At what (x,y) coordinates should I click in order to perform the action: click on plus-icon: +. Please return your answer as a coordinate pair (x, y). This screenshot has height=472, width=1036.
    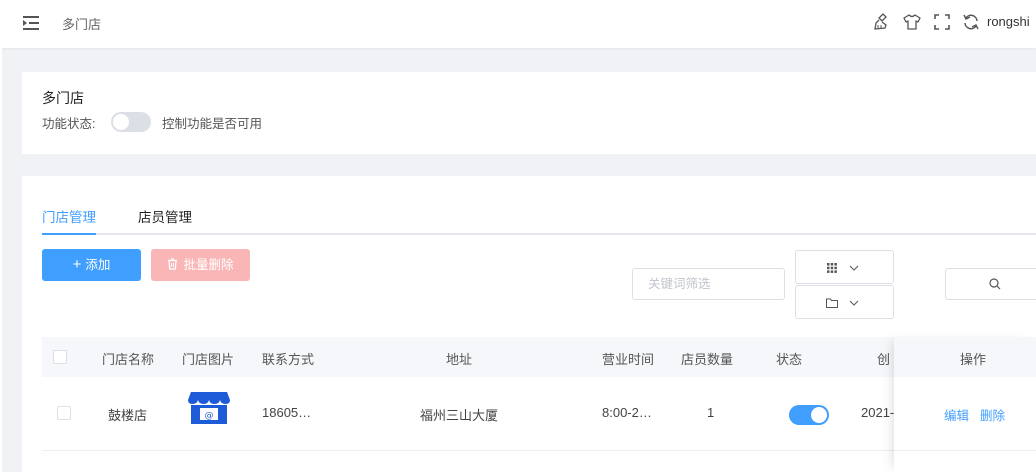
    Looking at the image, I should click on (77, 264).